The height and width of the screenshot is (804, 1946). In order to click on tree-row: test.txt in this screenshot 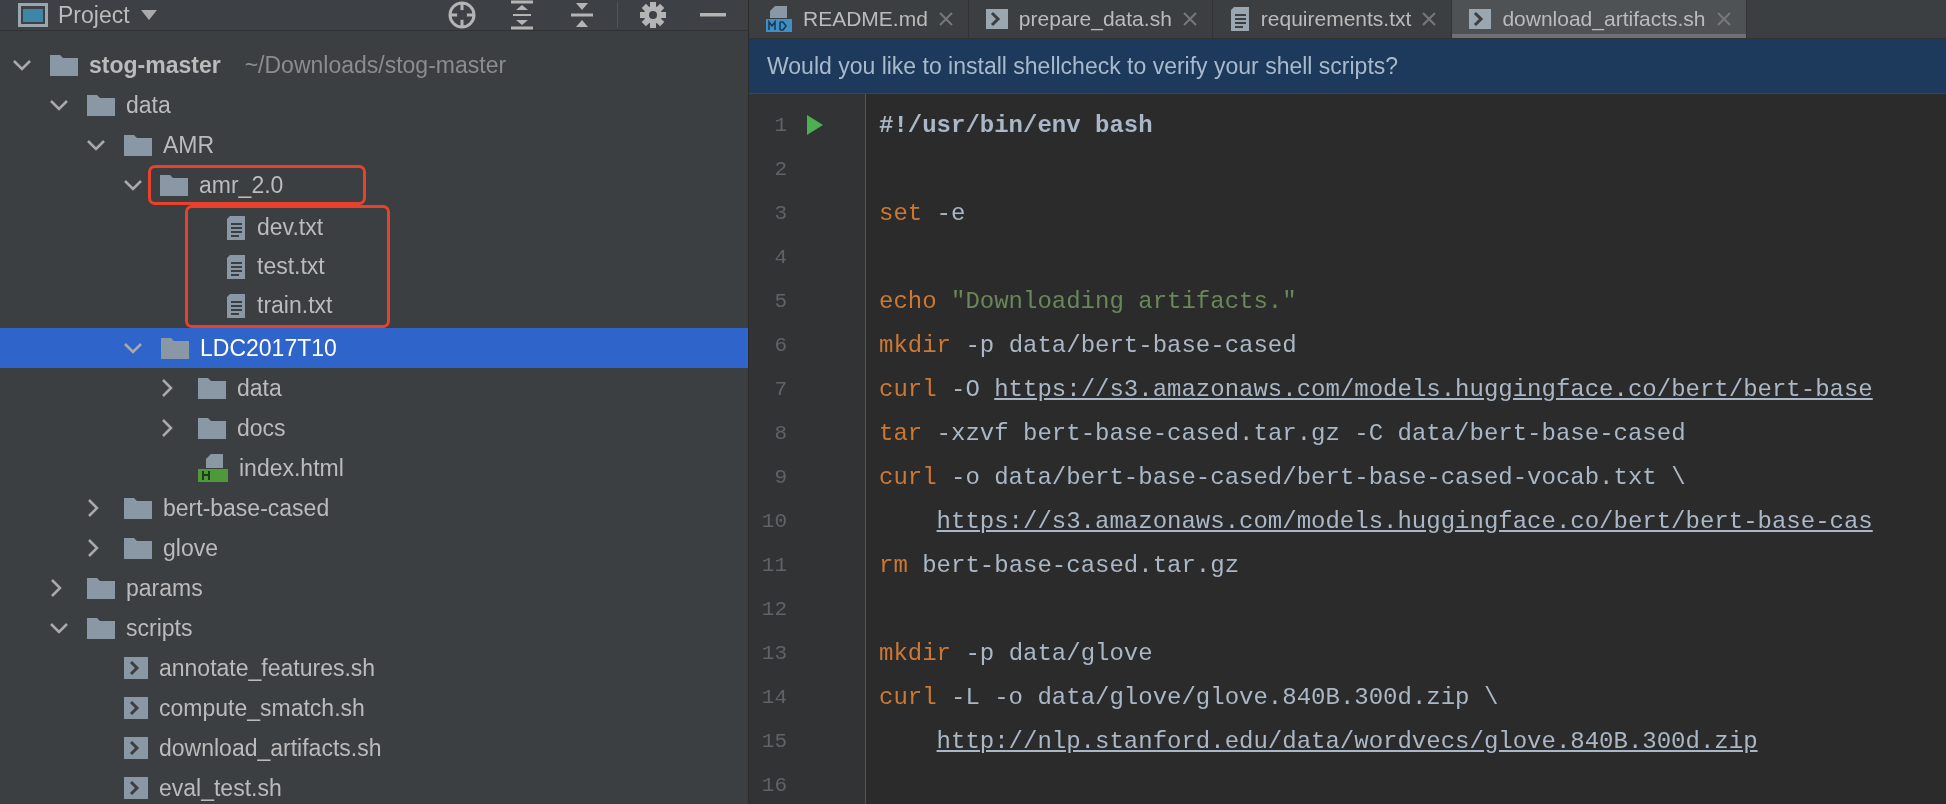, I will do `click(287, 266)`.